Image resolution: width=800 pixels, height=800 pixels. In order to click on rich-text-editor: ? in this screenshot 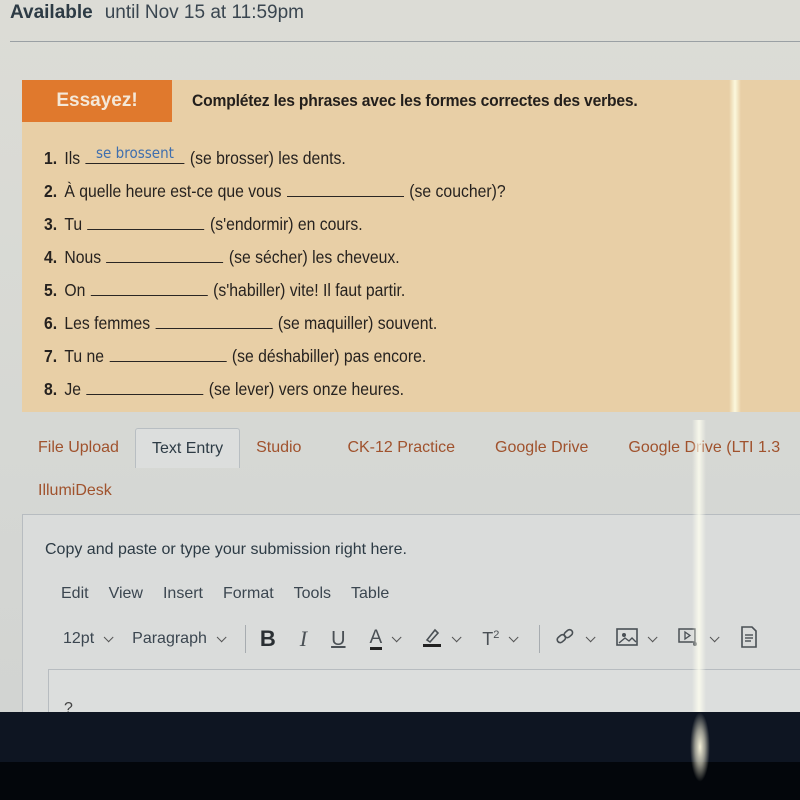, I will do `click(424, 690)`.